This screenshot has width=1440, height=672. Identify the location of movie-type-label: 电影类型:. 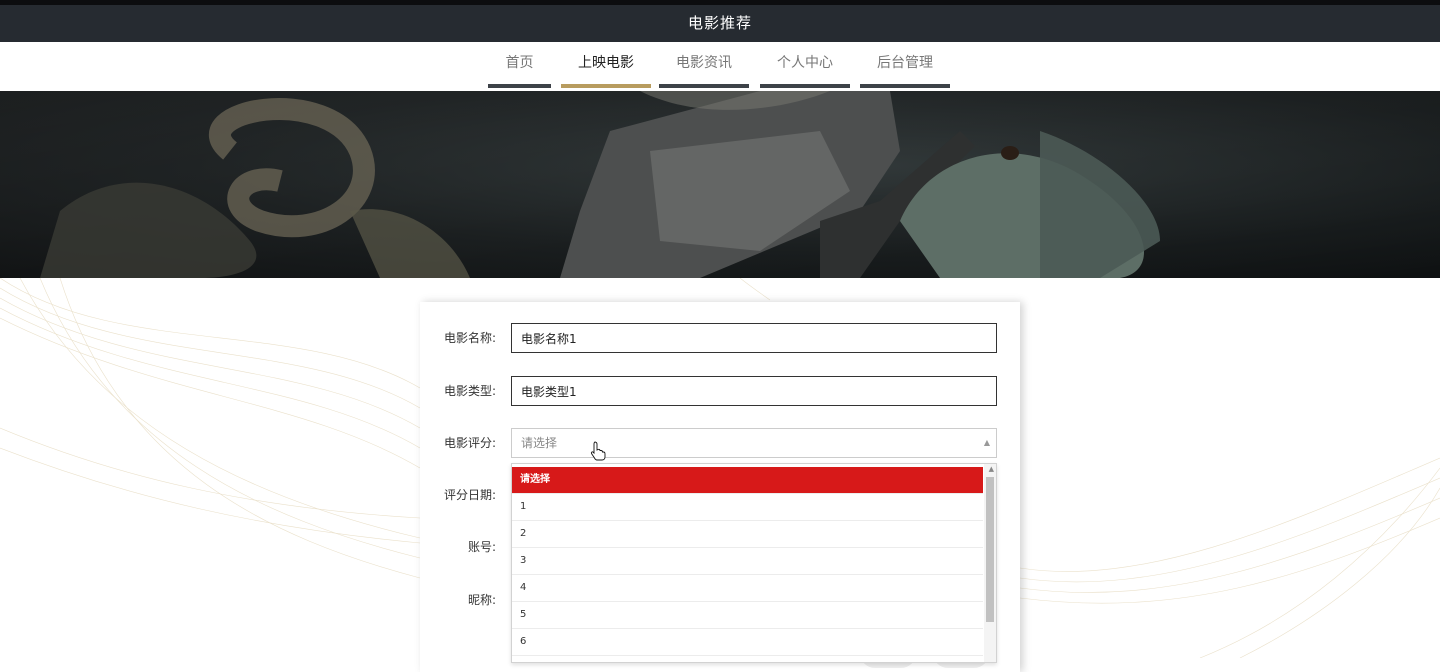
(469, 391).